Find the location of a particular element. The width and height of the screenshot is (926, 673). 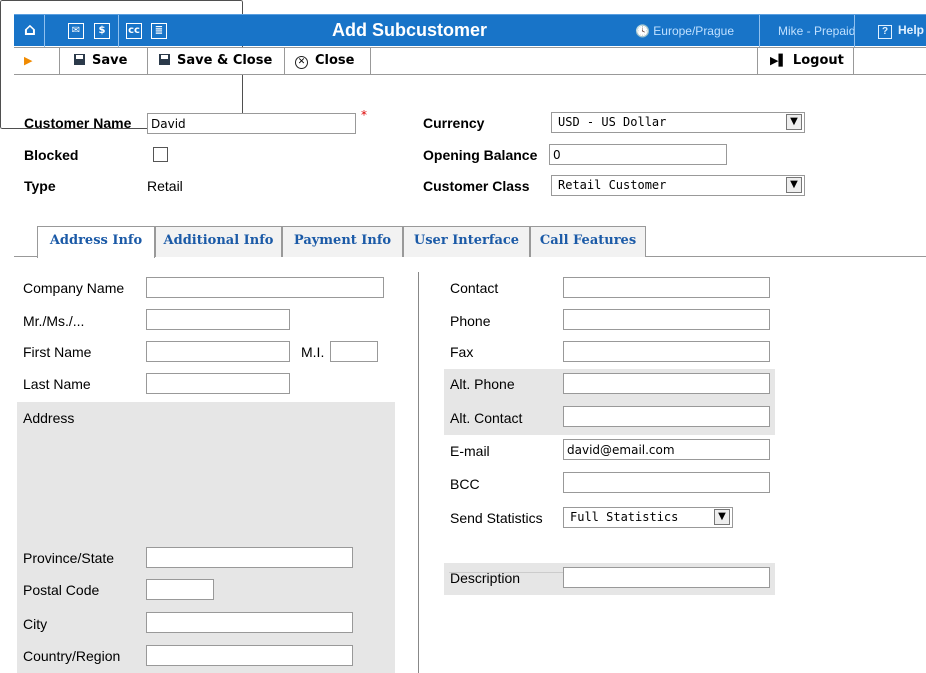

currency-value: USD - US Dollar is located at coordinates (612, 122).